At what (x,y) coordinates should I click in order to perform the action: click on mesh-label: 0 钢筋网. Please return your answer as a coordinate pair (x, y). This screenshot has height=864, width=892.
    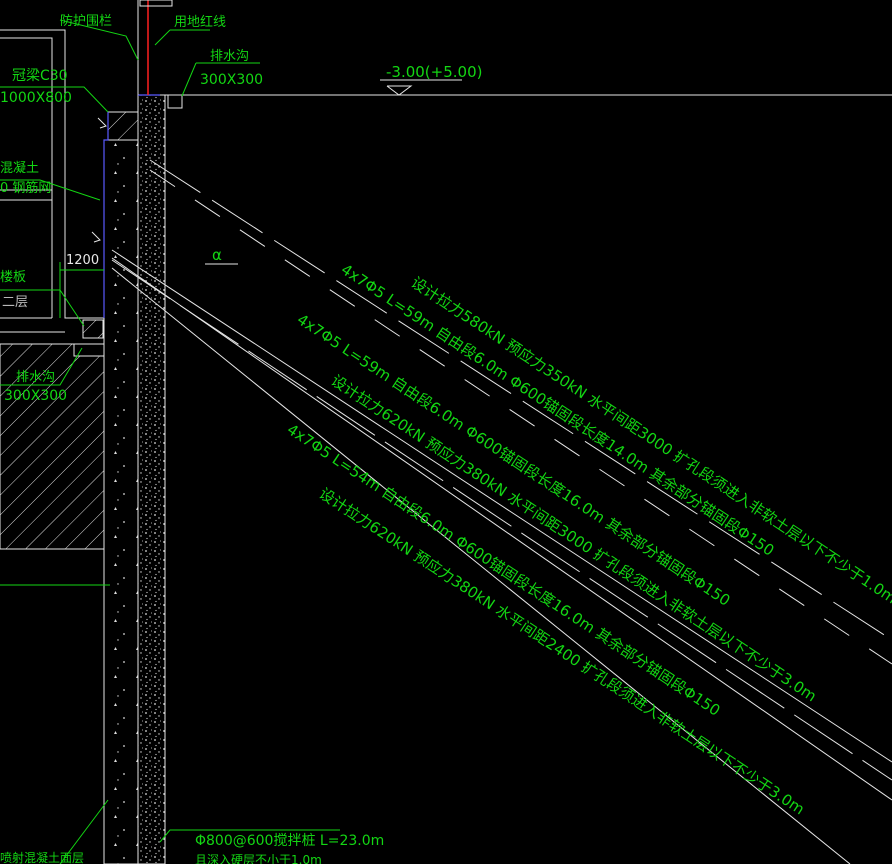
    Looking at the image, I should click on (25, 188).